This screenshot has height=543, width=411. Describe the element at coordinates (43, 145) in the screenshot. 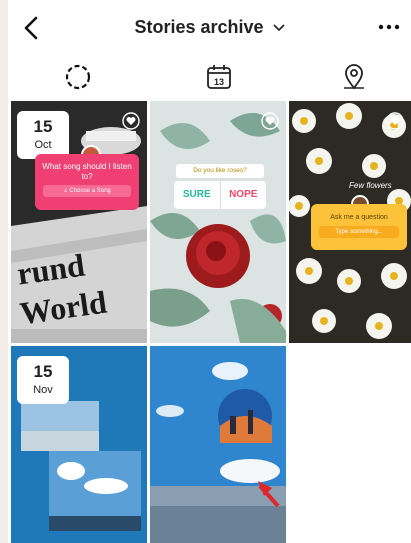

I see `date-month: Oct` at that location.